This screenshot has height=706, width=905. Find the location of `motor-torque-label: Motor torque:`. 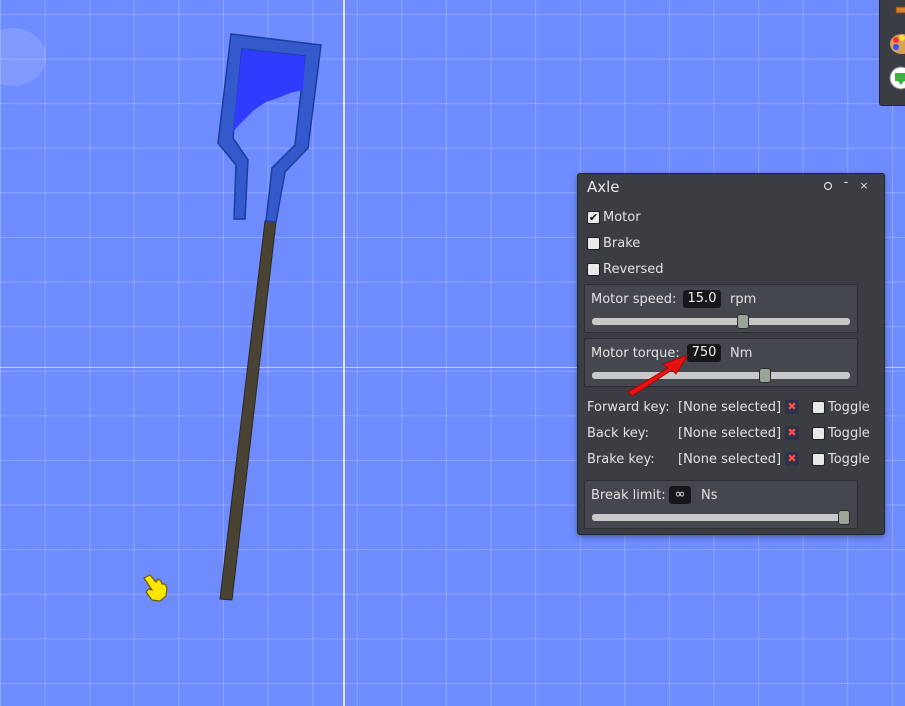

motor-torque-label: Motor torque: is located at coordinates (635, 353).